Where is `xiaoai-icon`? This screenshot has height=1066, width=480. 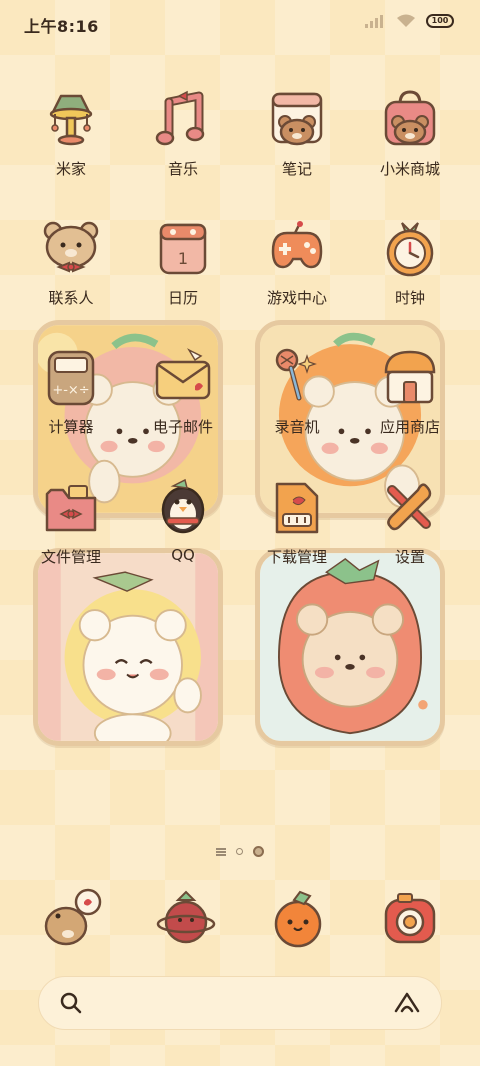
xiaoai-icon is located at coordinates (407, 1003).